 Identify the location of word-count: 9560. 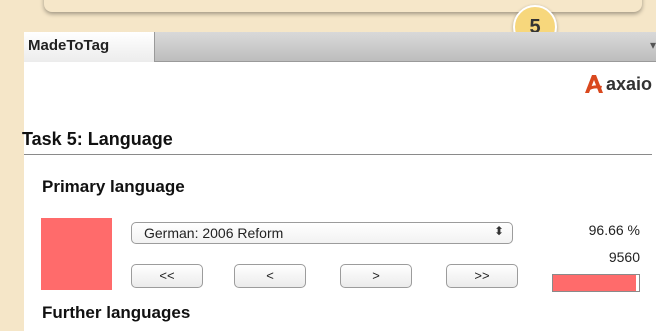
(624, 257).